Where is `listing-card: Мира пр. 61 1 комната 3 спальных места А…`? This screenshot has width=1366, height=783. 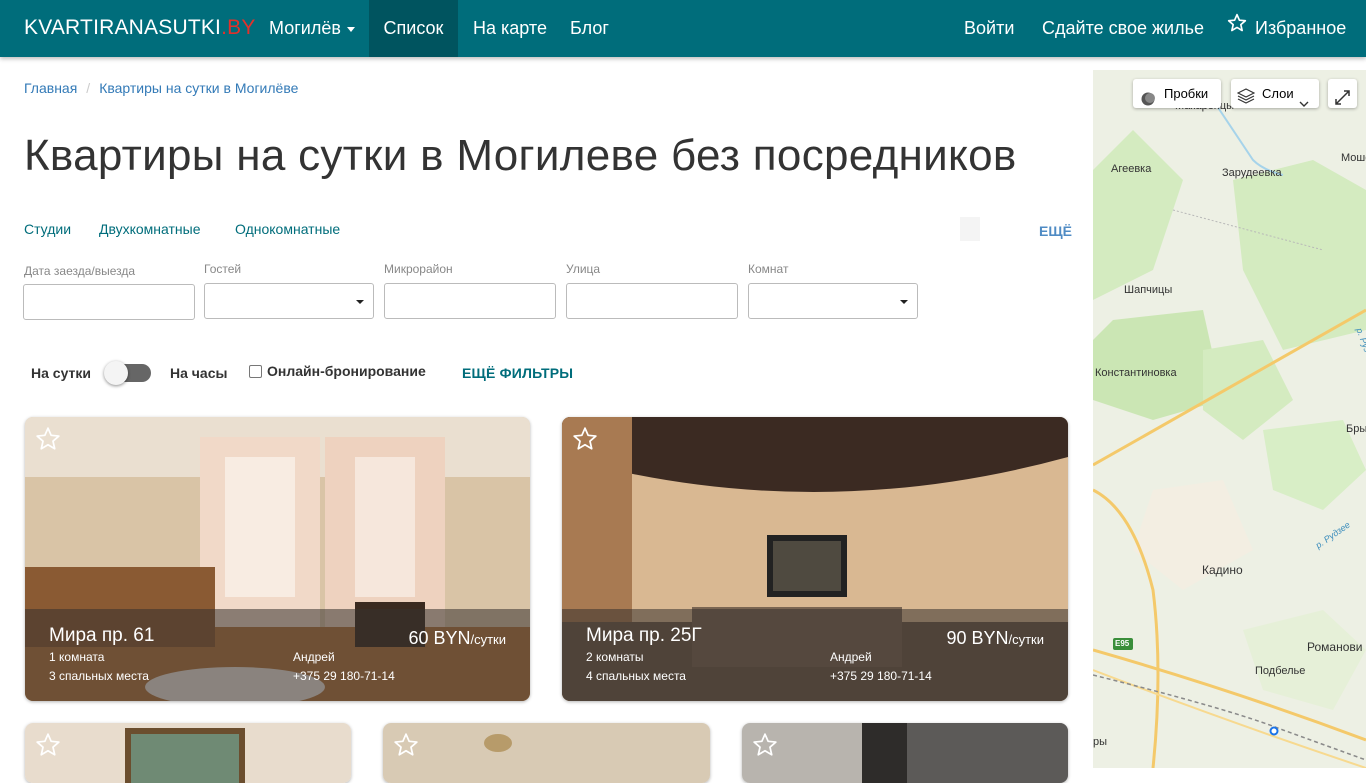 listing-card: Мира пр. 61 1 комната 3 спальных места А… is located at coordinates (277, 559).